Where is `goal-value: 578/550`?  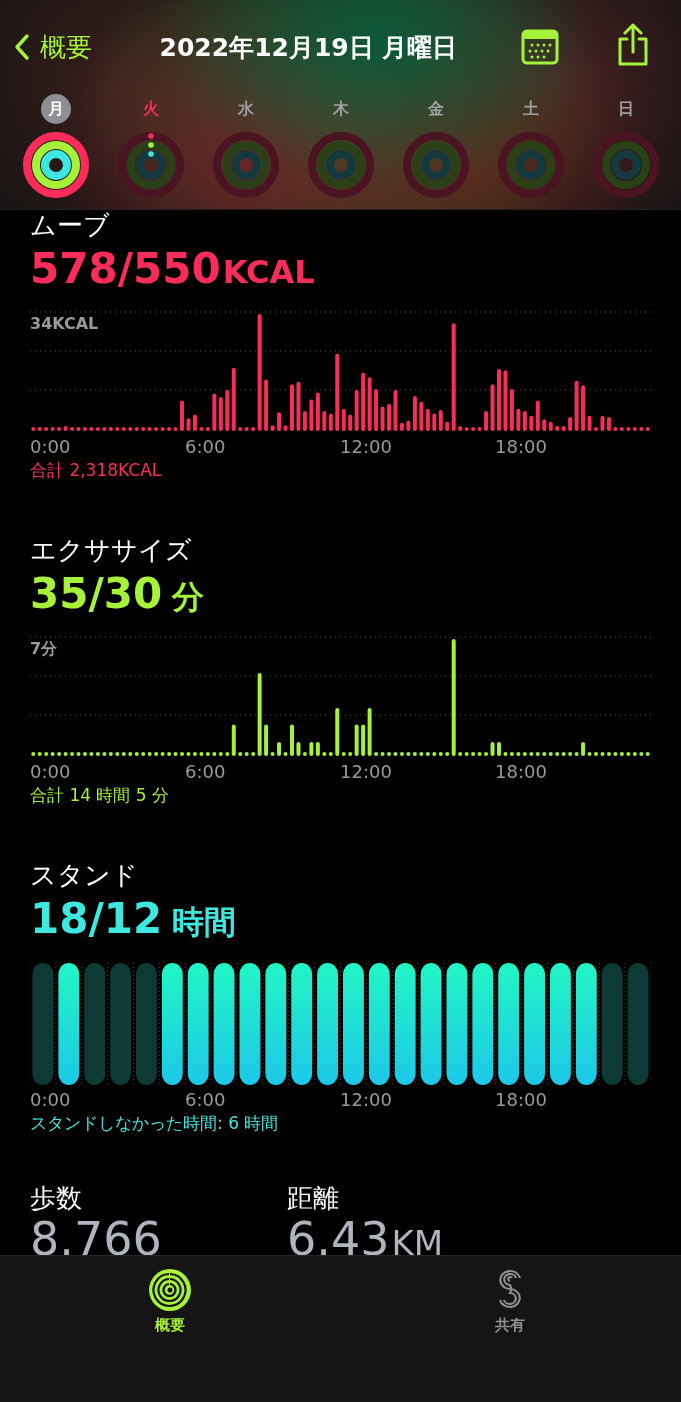
goal-value: 578/550 is located at coordinates (125, 268).